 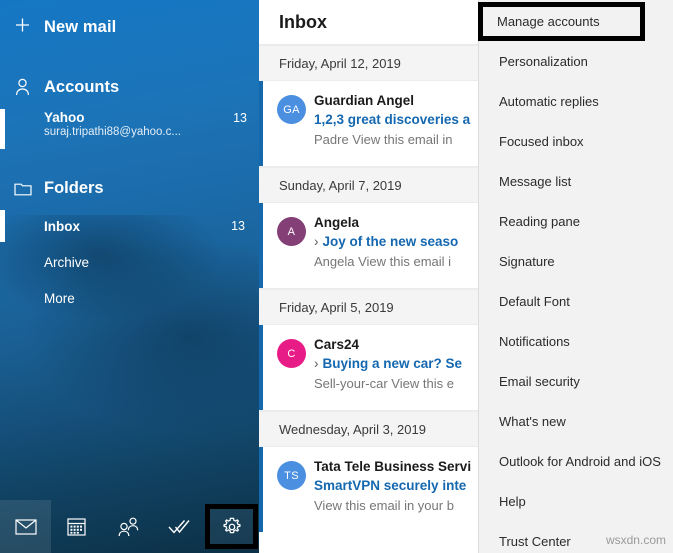 I want to click on settings-item-manage-accounts: Manage accounts, so click(x=561, y=21).